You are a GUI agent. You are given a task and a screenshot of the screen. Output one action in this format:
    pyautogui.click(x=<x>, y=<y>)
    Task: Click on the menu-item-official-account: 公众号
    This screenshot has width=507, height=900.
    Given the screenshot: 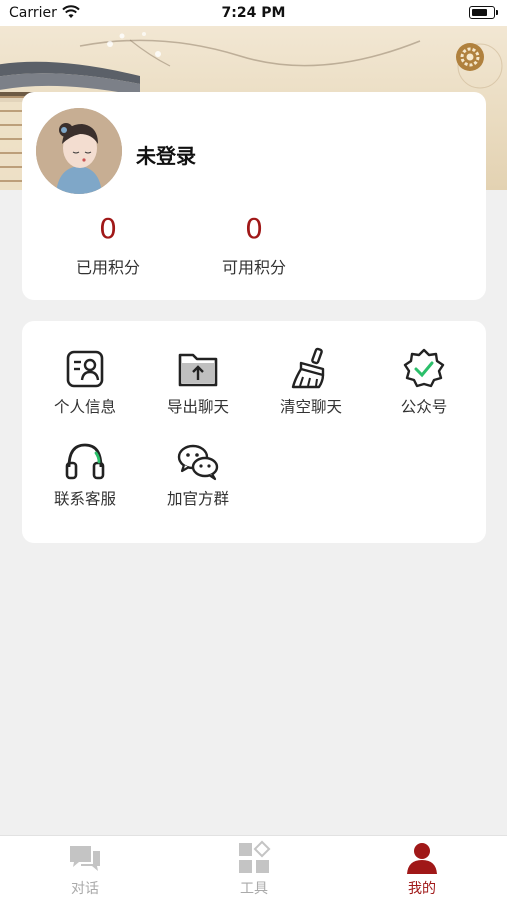 What is the action you would take?
    pyautogui.click(x=424, y=382)
    